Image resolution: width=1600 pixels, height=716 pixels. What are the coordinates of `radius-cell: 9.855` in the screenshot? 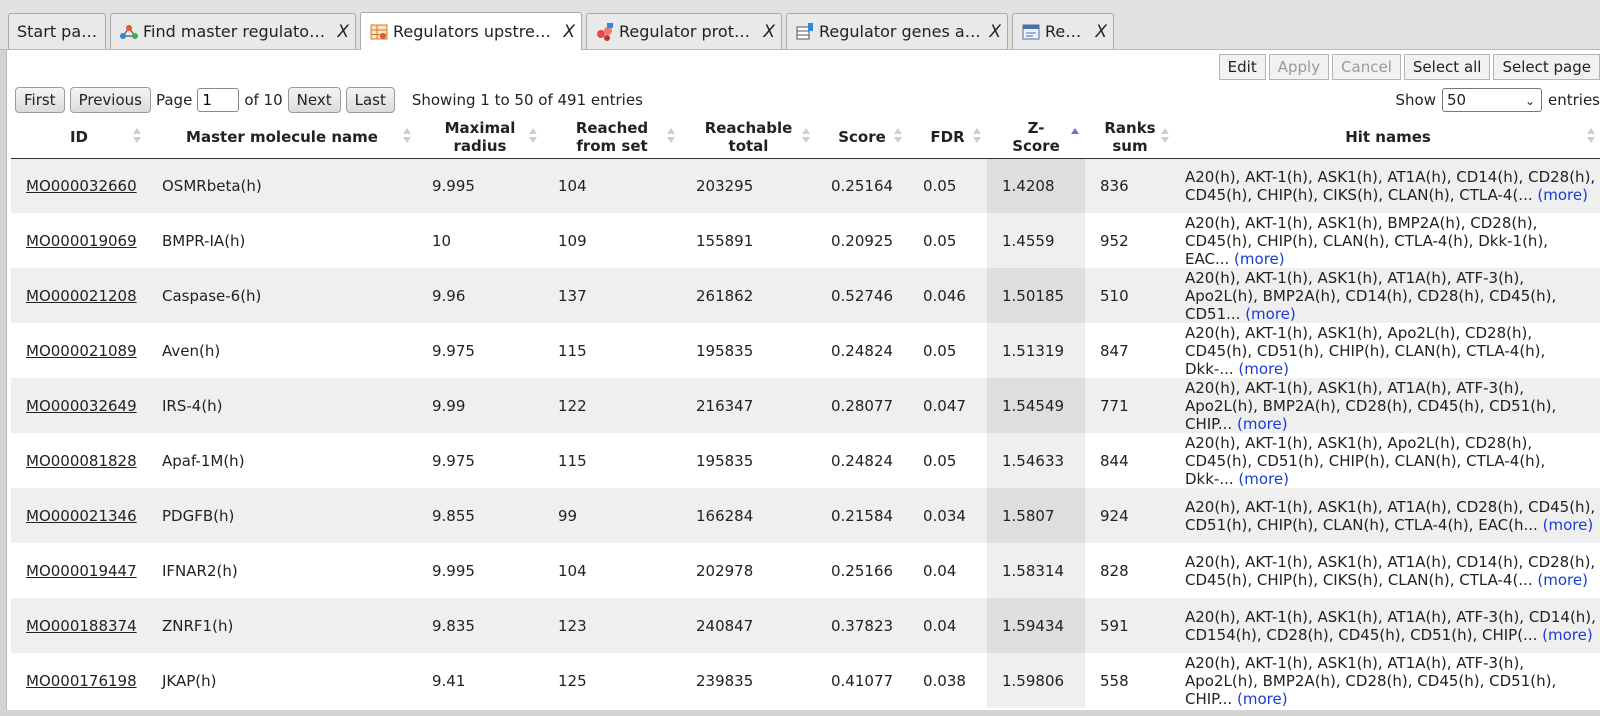 It's located at (480, 515).